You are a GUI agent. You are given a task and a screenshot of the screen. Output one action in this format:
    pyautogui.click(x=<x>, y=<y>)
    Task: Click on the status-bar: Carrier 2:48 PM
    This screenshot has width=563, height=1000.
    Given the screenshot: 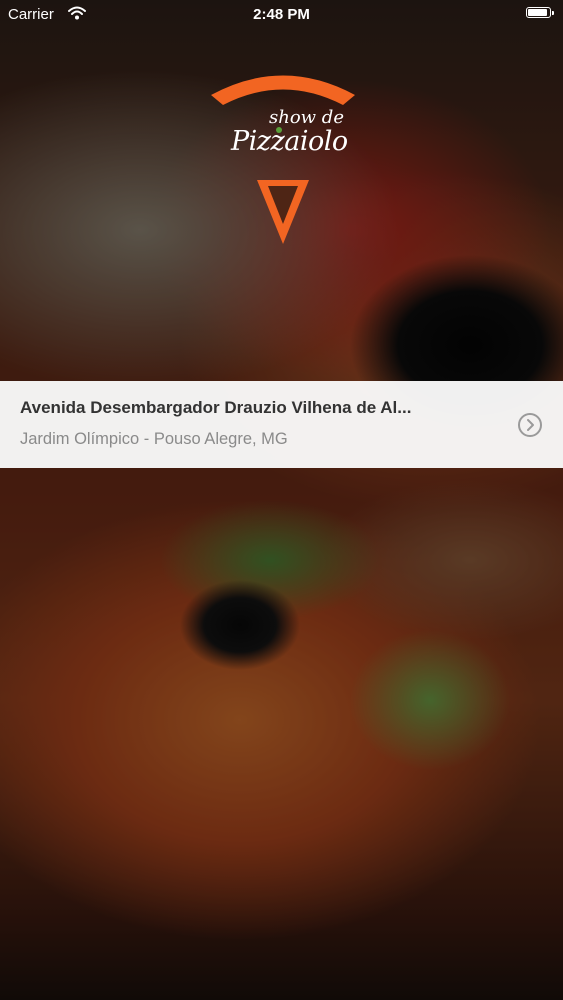 What is the action you would take?
    pyautogui.click(x=281, y=15)
    